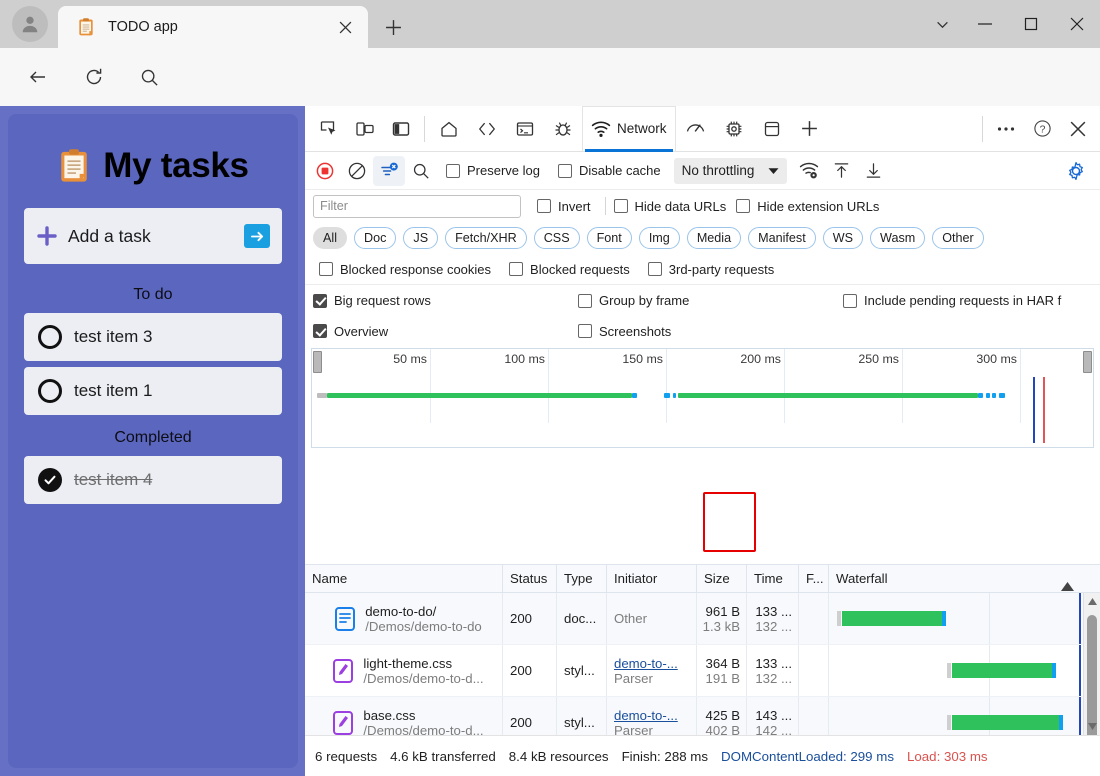 This screenshot has width=1100, height=776. Describe the element at coordinates (1076, 171) in the screenshot. I see `network-settings-gear-icon` at that location.